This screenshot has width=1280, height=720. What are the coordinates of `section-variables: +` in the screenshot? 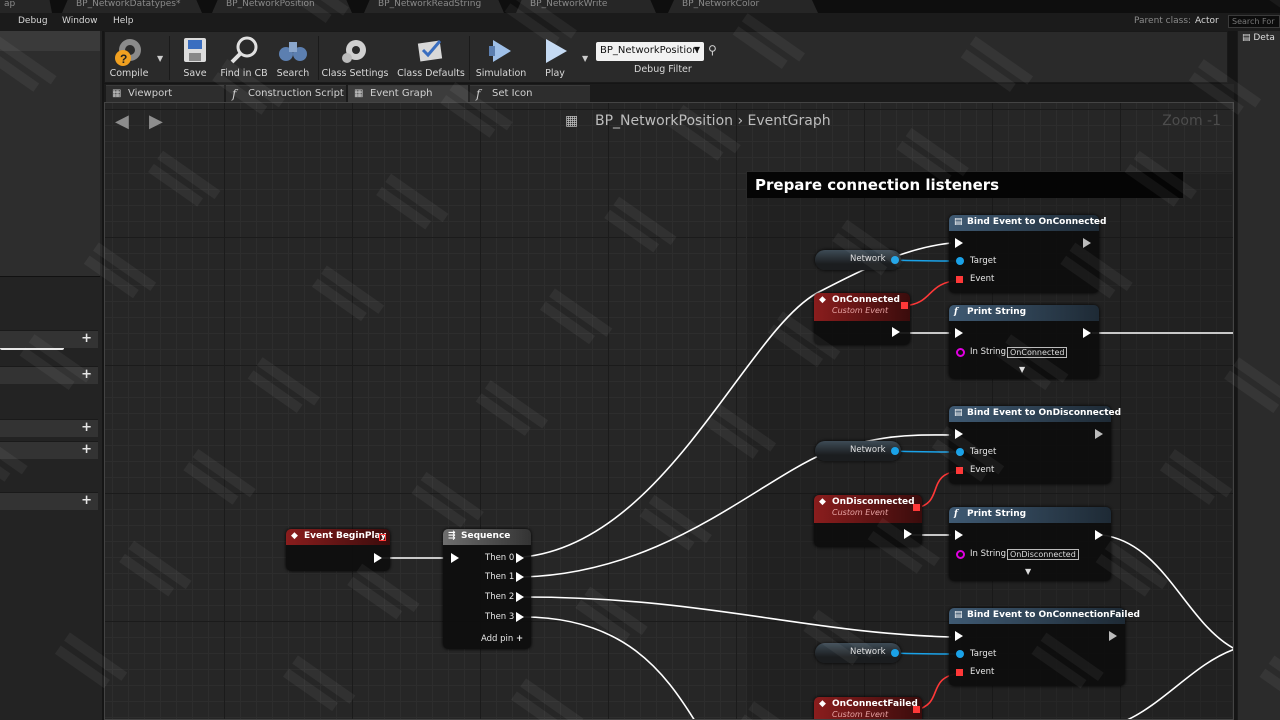 It's located at (49, 450).